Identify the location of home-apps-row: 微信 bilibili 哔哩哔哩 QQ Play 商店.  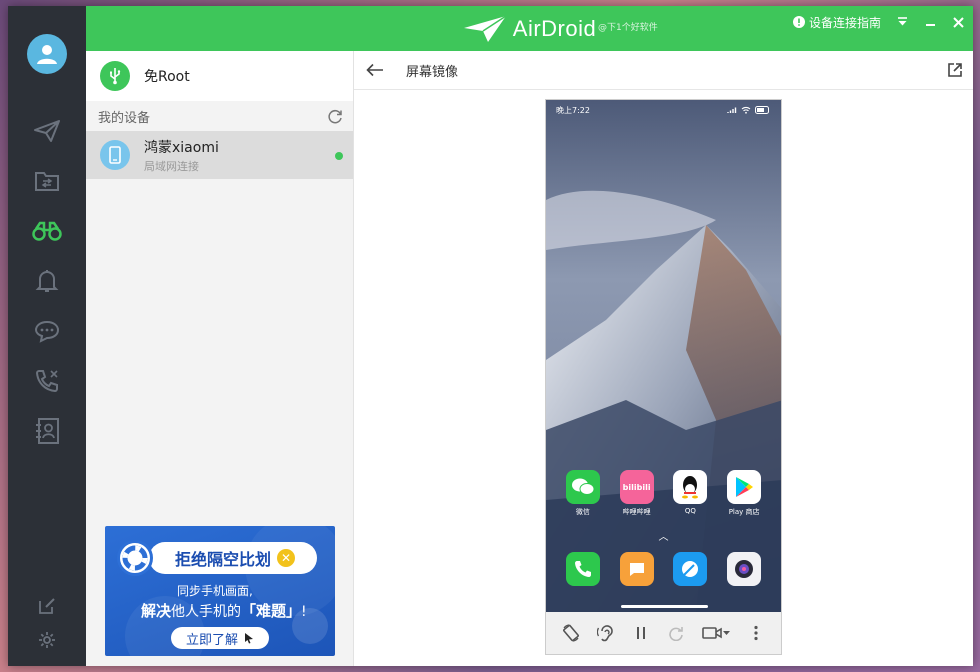
(663, 493).